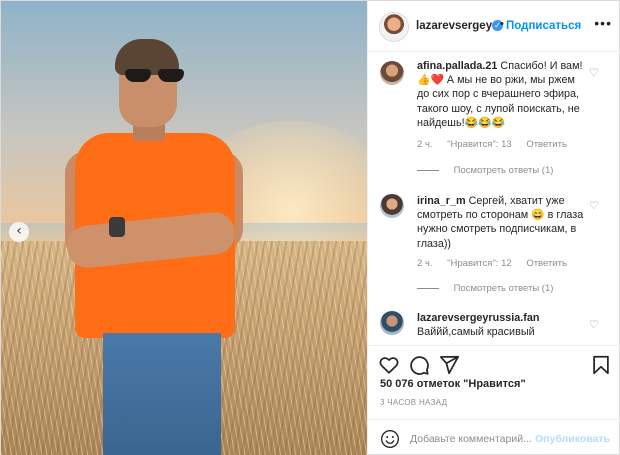 This screenshot has height=455, width=620. I want to click on post-header: lazarevsergey ✓ • Подписаться •••, so click(494, 26).